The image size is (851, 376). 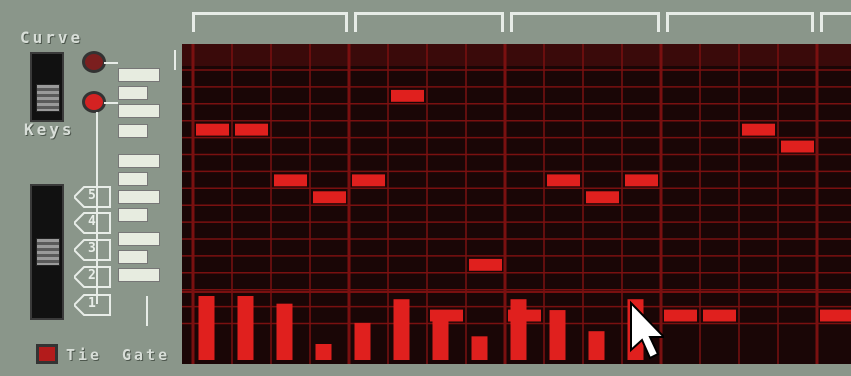 What do you see at coordinates (93, 277) in the screenshot?
I see `octave-button-2: 2` at bounding box center [93, 277].